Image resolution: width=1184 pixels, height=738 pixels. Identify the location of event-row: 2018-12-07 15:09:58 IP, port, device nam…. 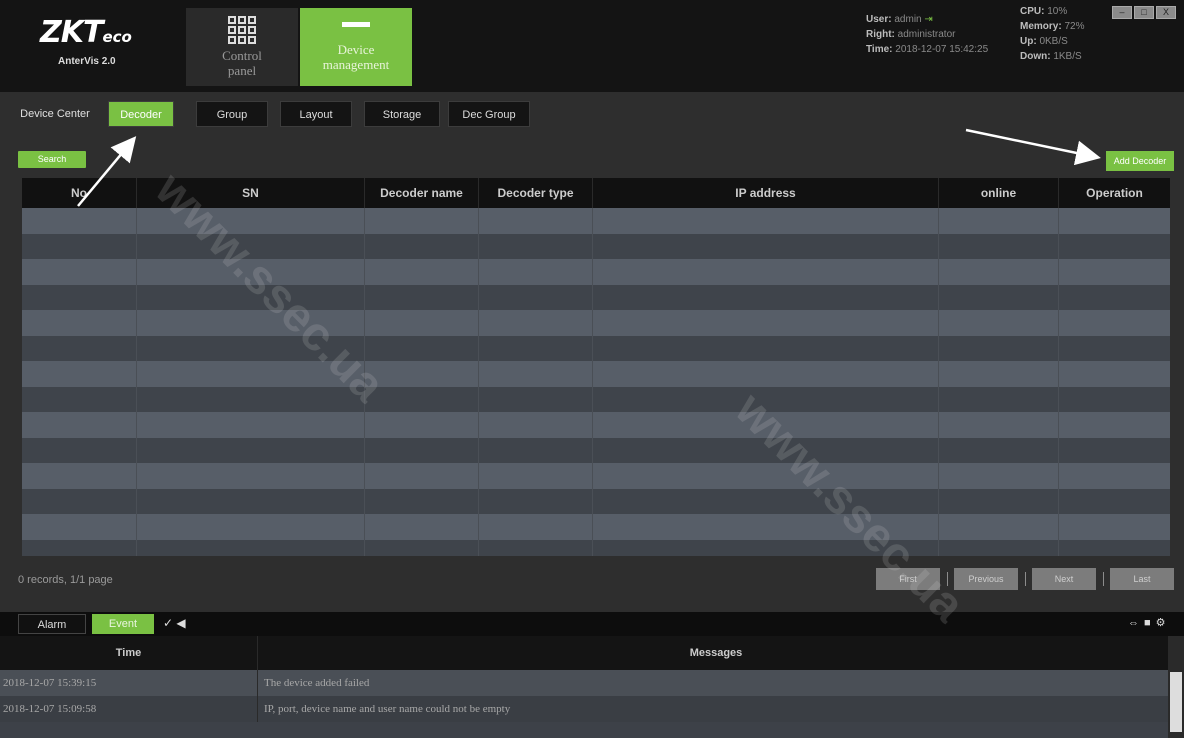
(584, 709).